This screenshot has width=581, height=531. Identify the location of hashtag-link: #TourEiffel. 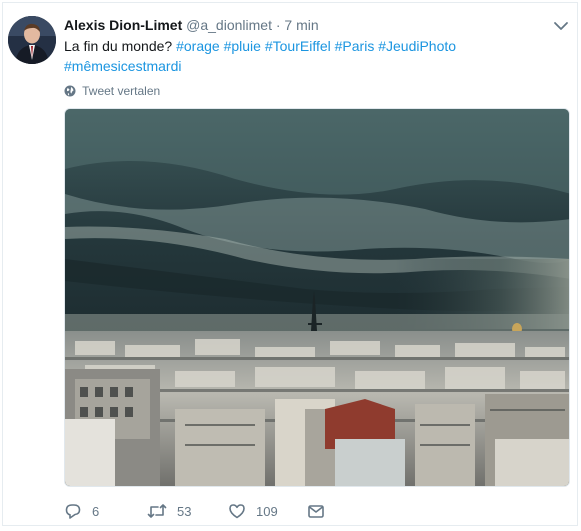
(298, 46).